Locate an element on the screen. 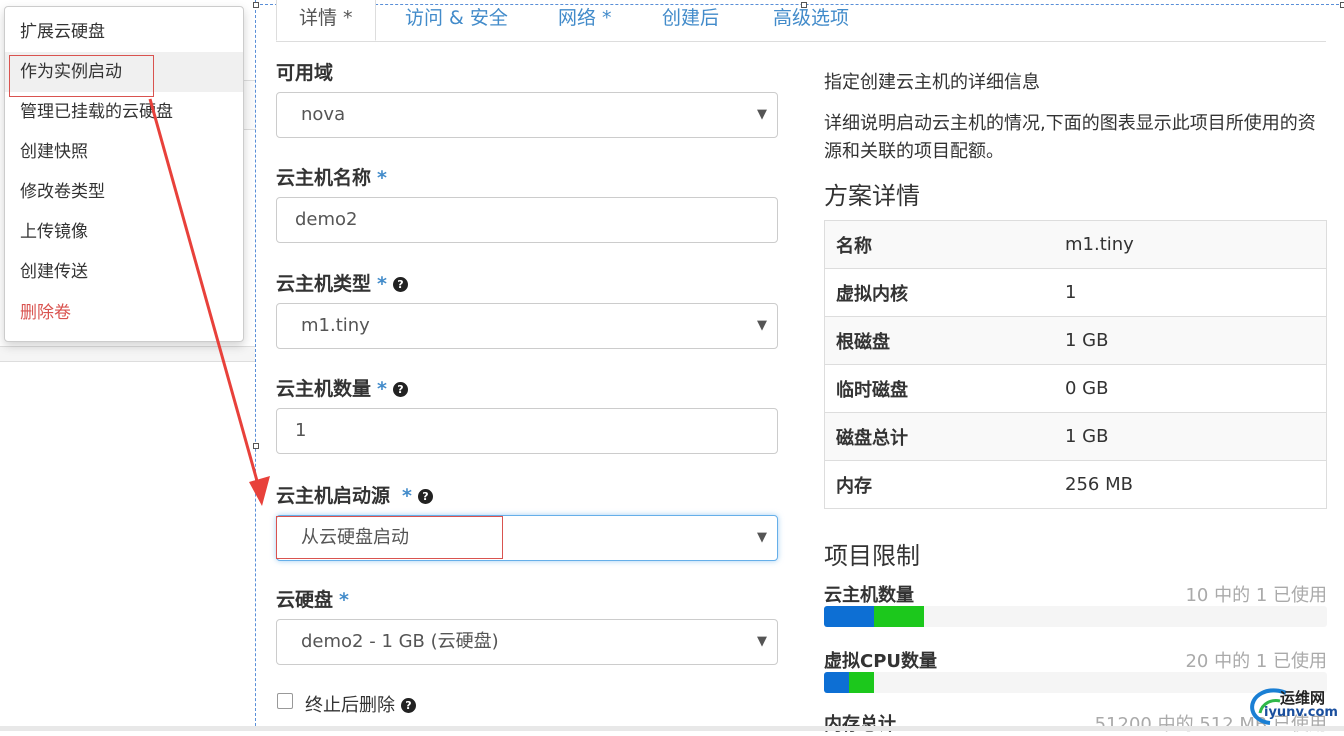  instance-count-value: 1 is located at coordinates (301, 430).